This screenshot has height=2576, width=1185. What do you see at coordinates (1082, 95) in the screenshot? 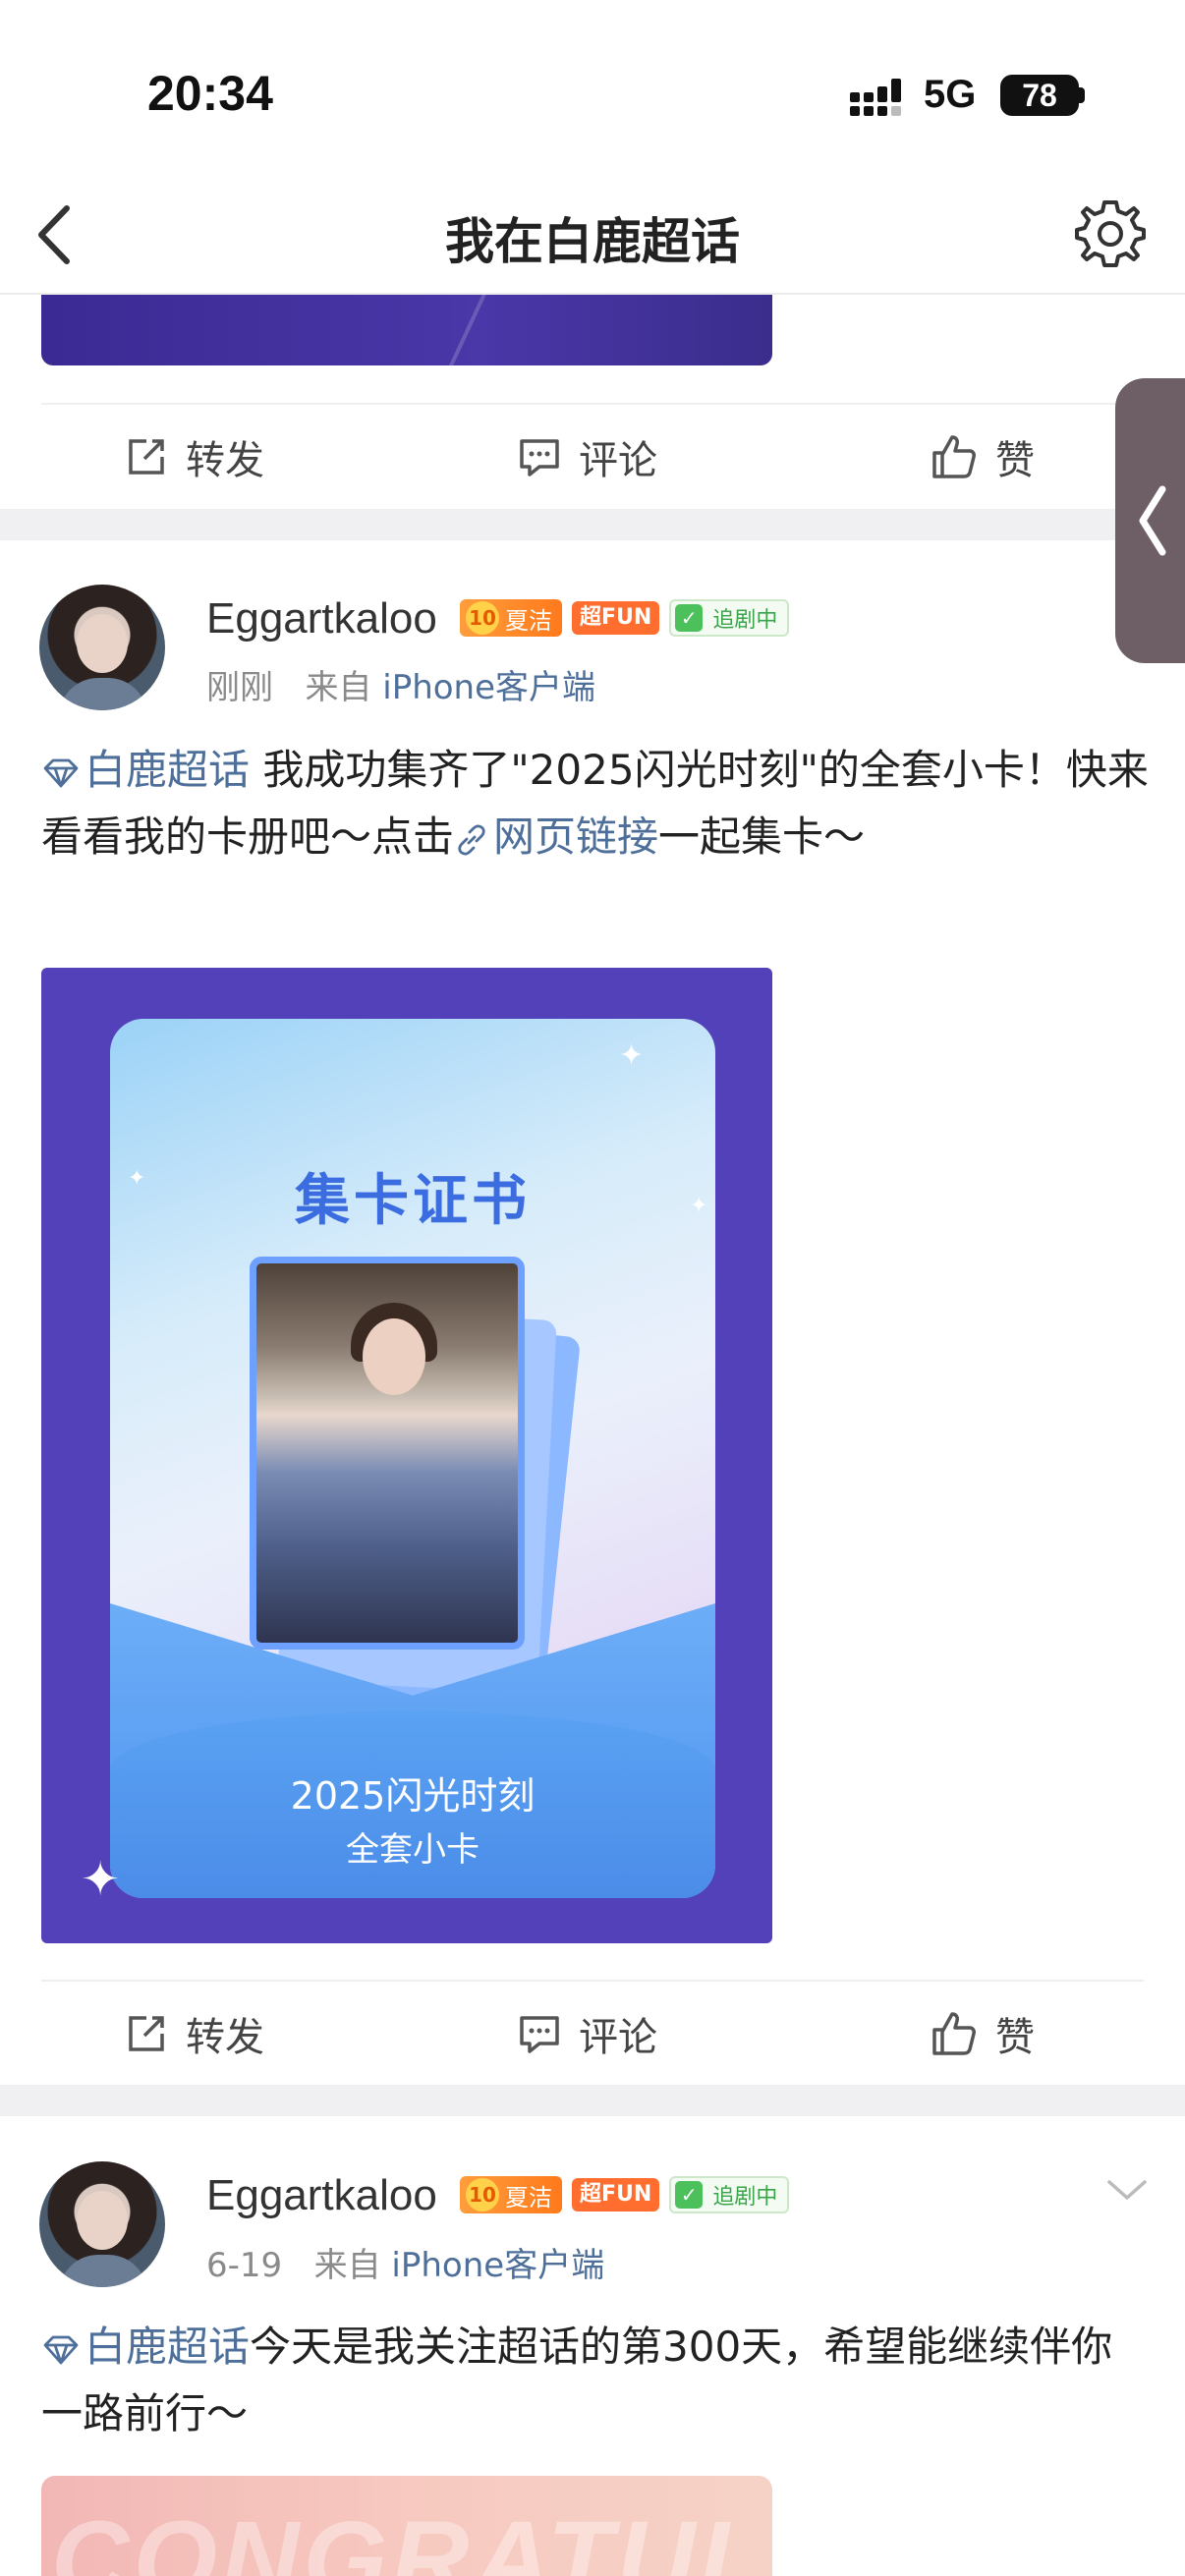
I see `battery-tip` at bounding box center [1082, 95].